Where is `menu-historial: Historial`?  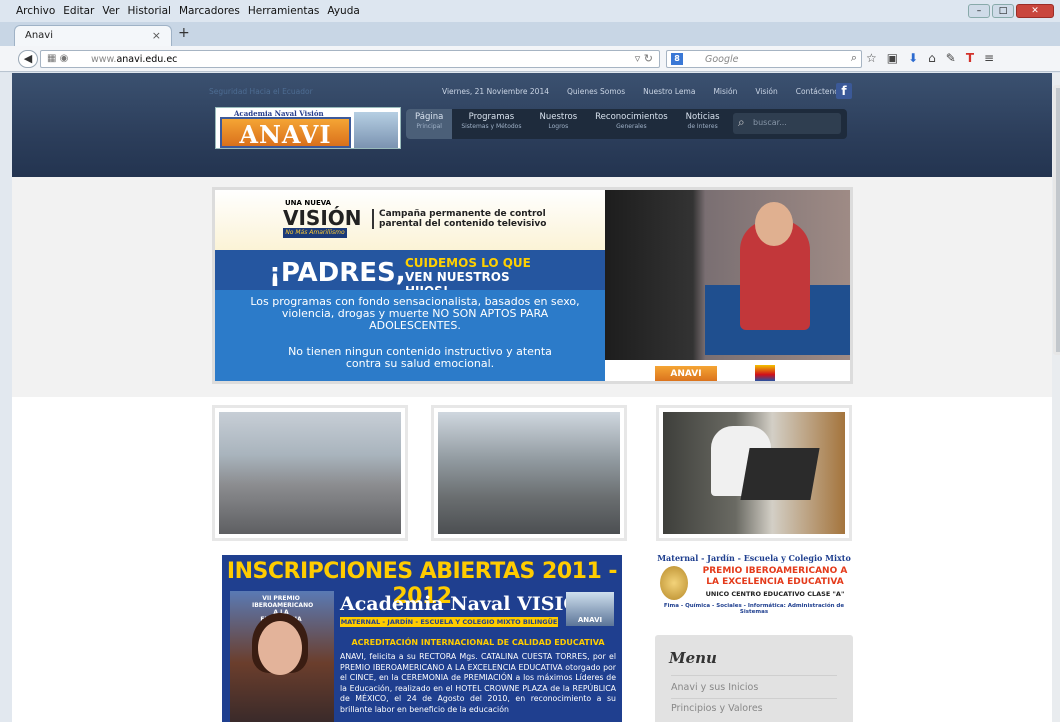
menu-historial: Historial is located at coordinates (149, 11).